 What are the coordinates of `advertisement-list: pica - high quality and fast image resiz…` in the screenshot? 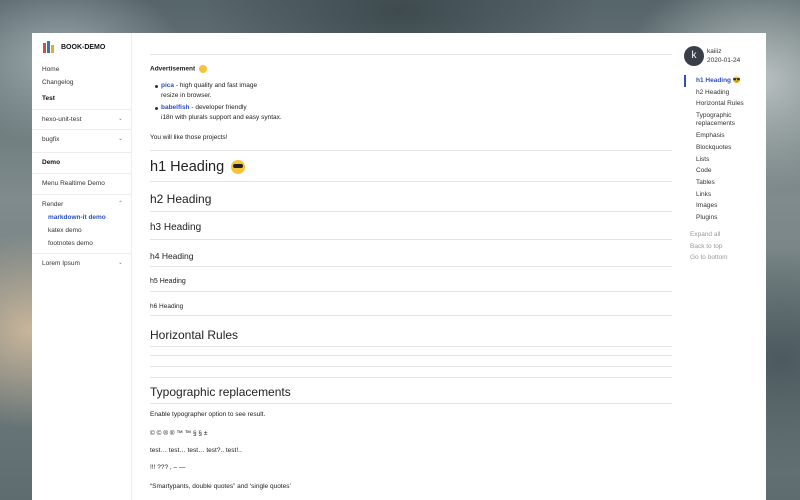 It's located at (218, 103).